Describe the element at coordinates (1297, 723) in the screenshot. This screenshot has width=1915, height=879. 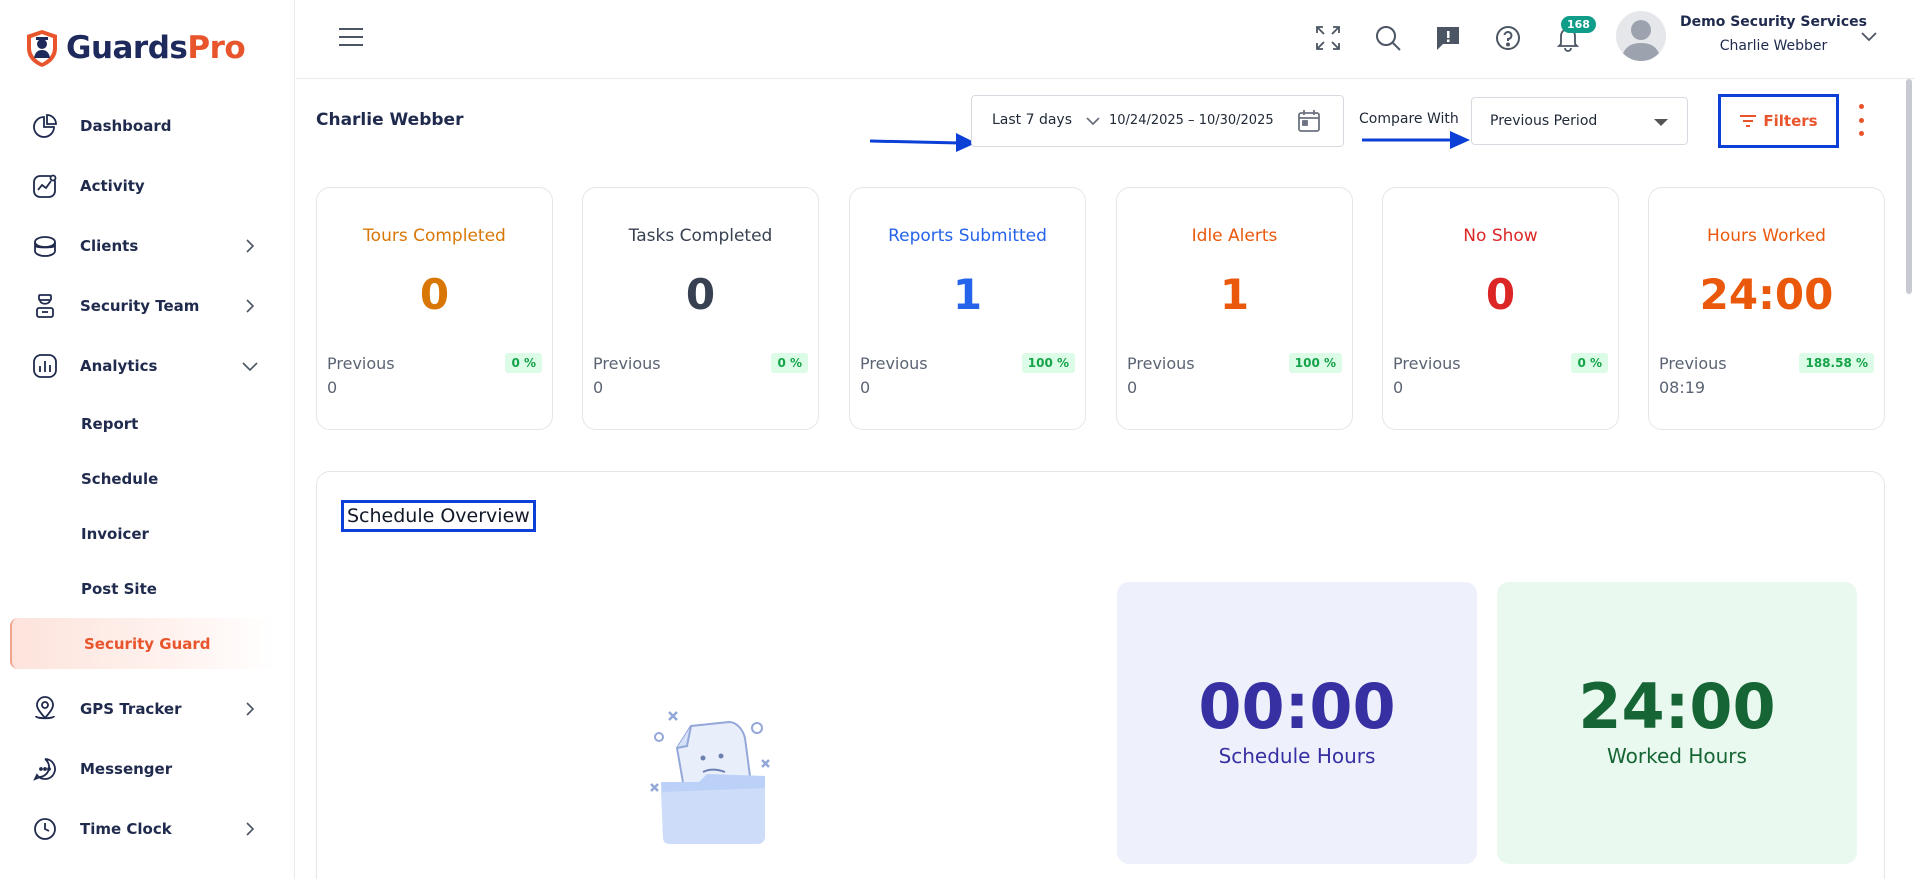
I see `schedule-hours-box: 00:00 Schedule Hours` at that location.